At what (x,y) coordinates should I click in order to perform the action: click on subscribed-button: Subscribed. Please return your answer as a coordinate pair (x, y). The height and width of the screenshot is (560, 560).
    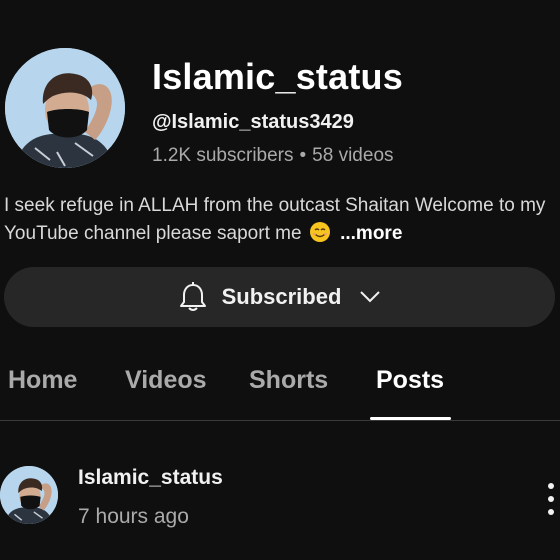
    Looking at the image, I should click on (279, 297).